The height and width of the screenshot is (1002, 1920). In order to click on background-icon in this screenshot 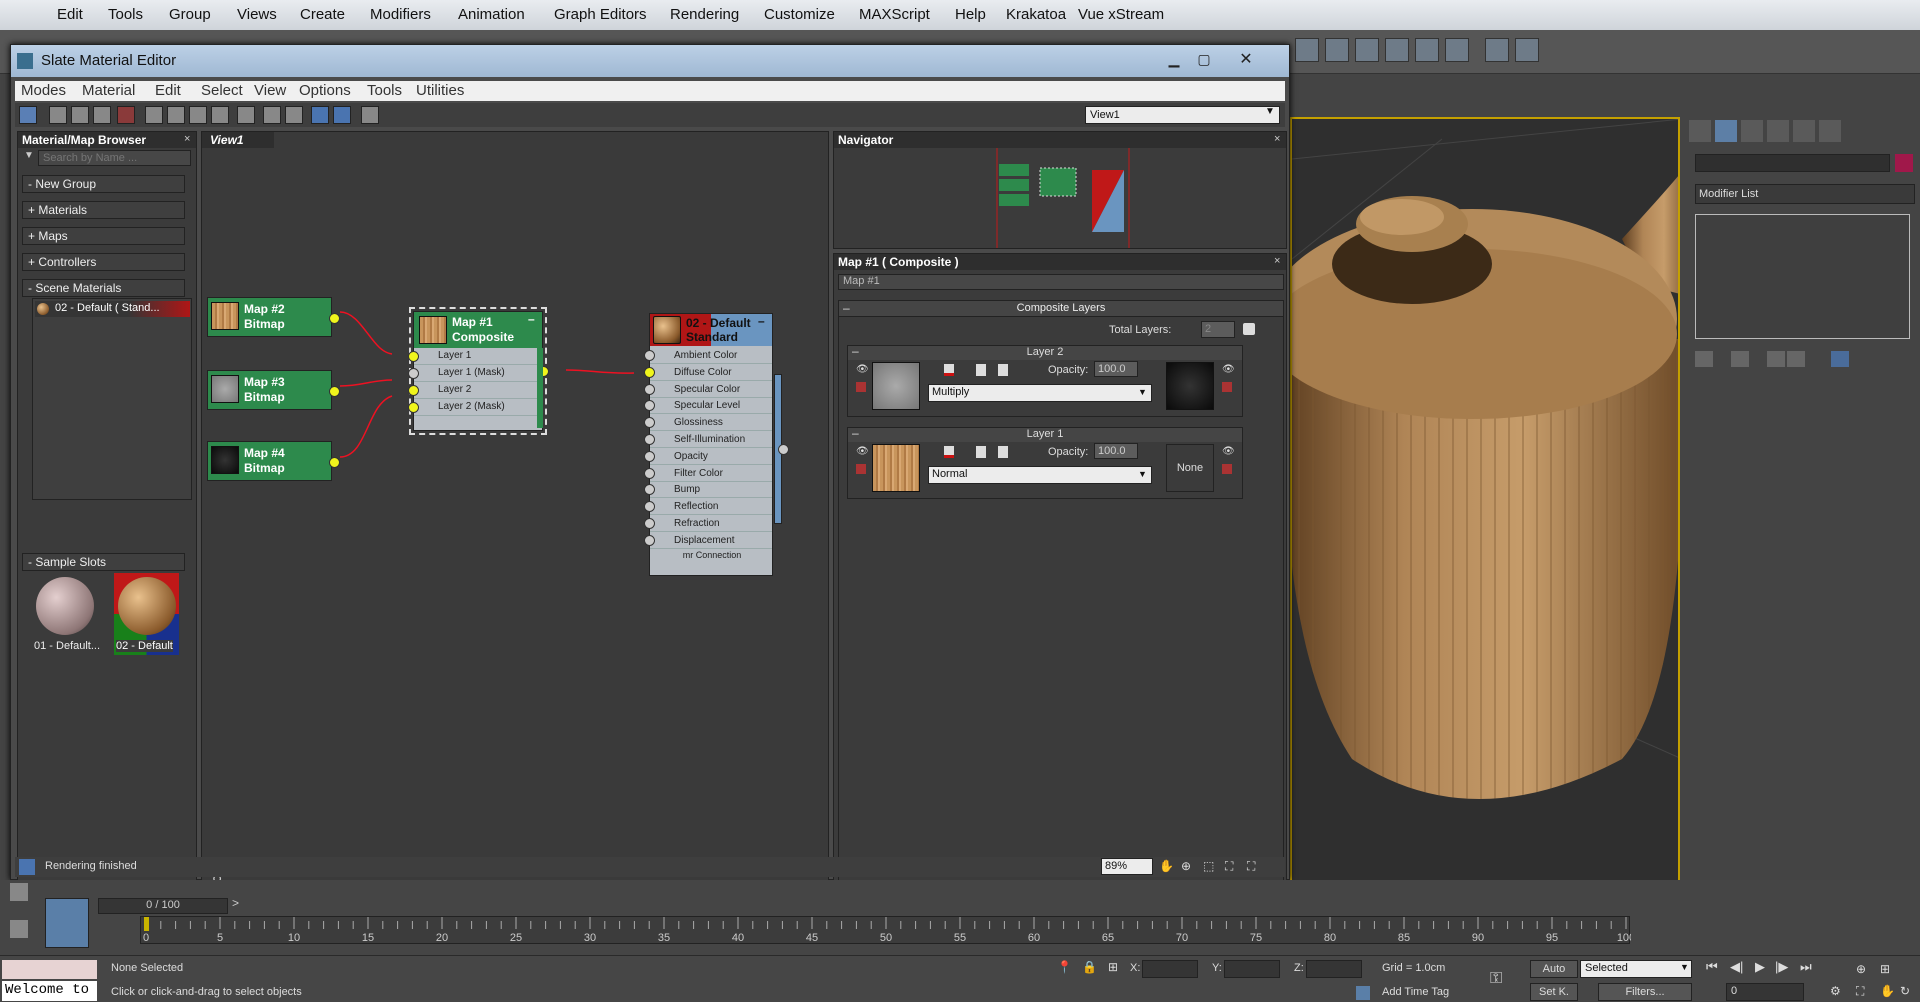, I will do `click(220, 115)`.